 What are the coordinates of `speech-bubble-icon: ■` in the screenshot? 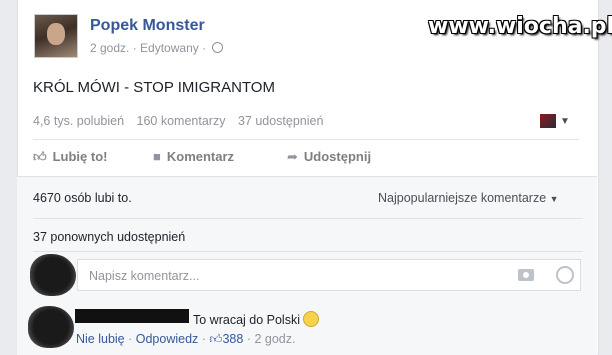 It's located at (157, 156).